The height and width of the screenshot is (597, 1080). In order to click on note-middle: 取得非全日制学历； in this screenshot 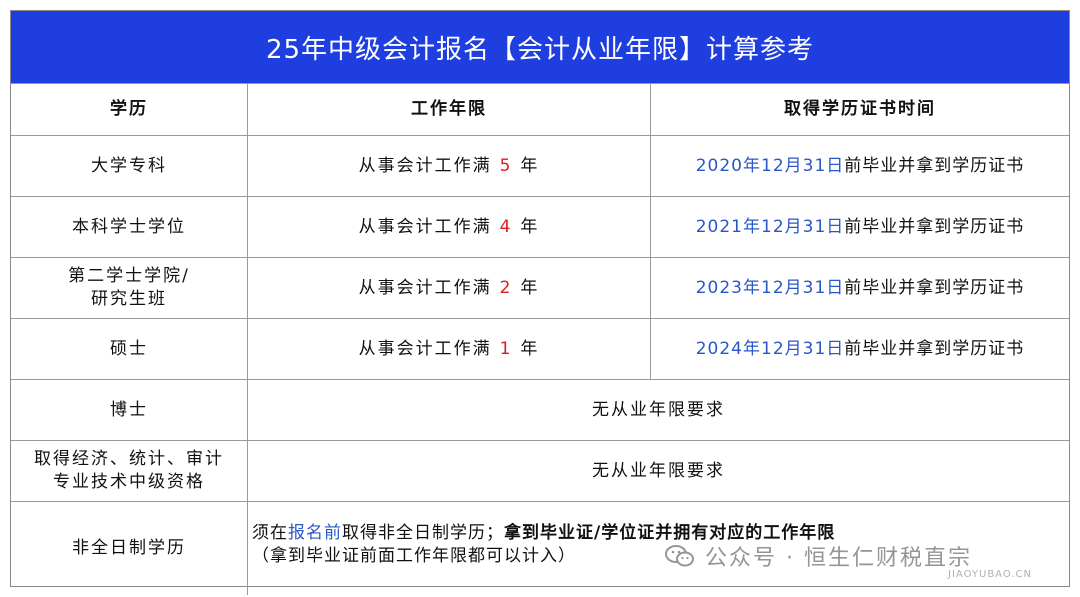, I will do `click(423, 532)`.